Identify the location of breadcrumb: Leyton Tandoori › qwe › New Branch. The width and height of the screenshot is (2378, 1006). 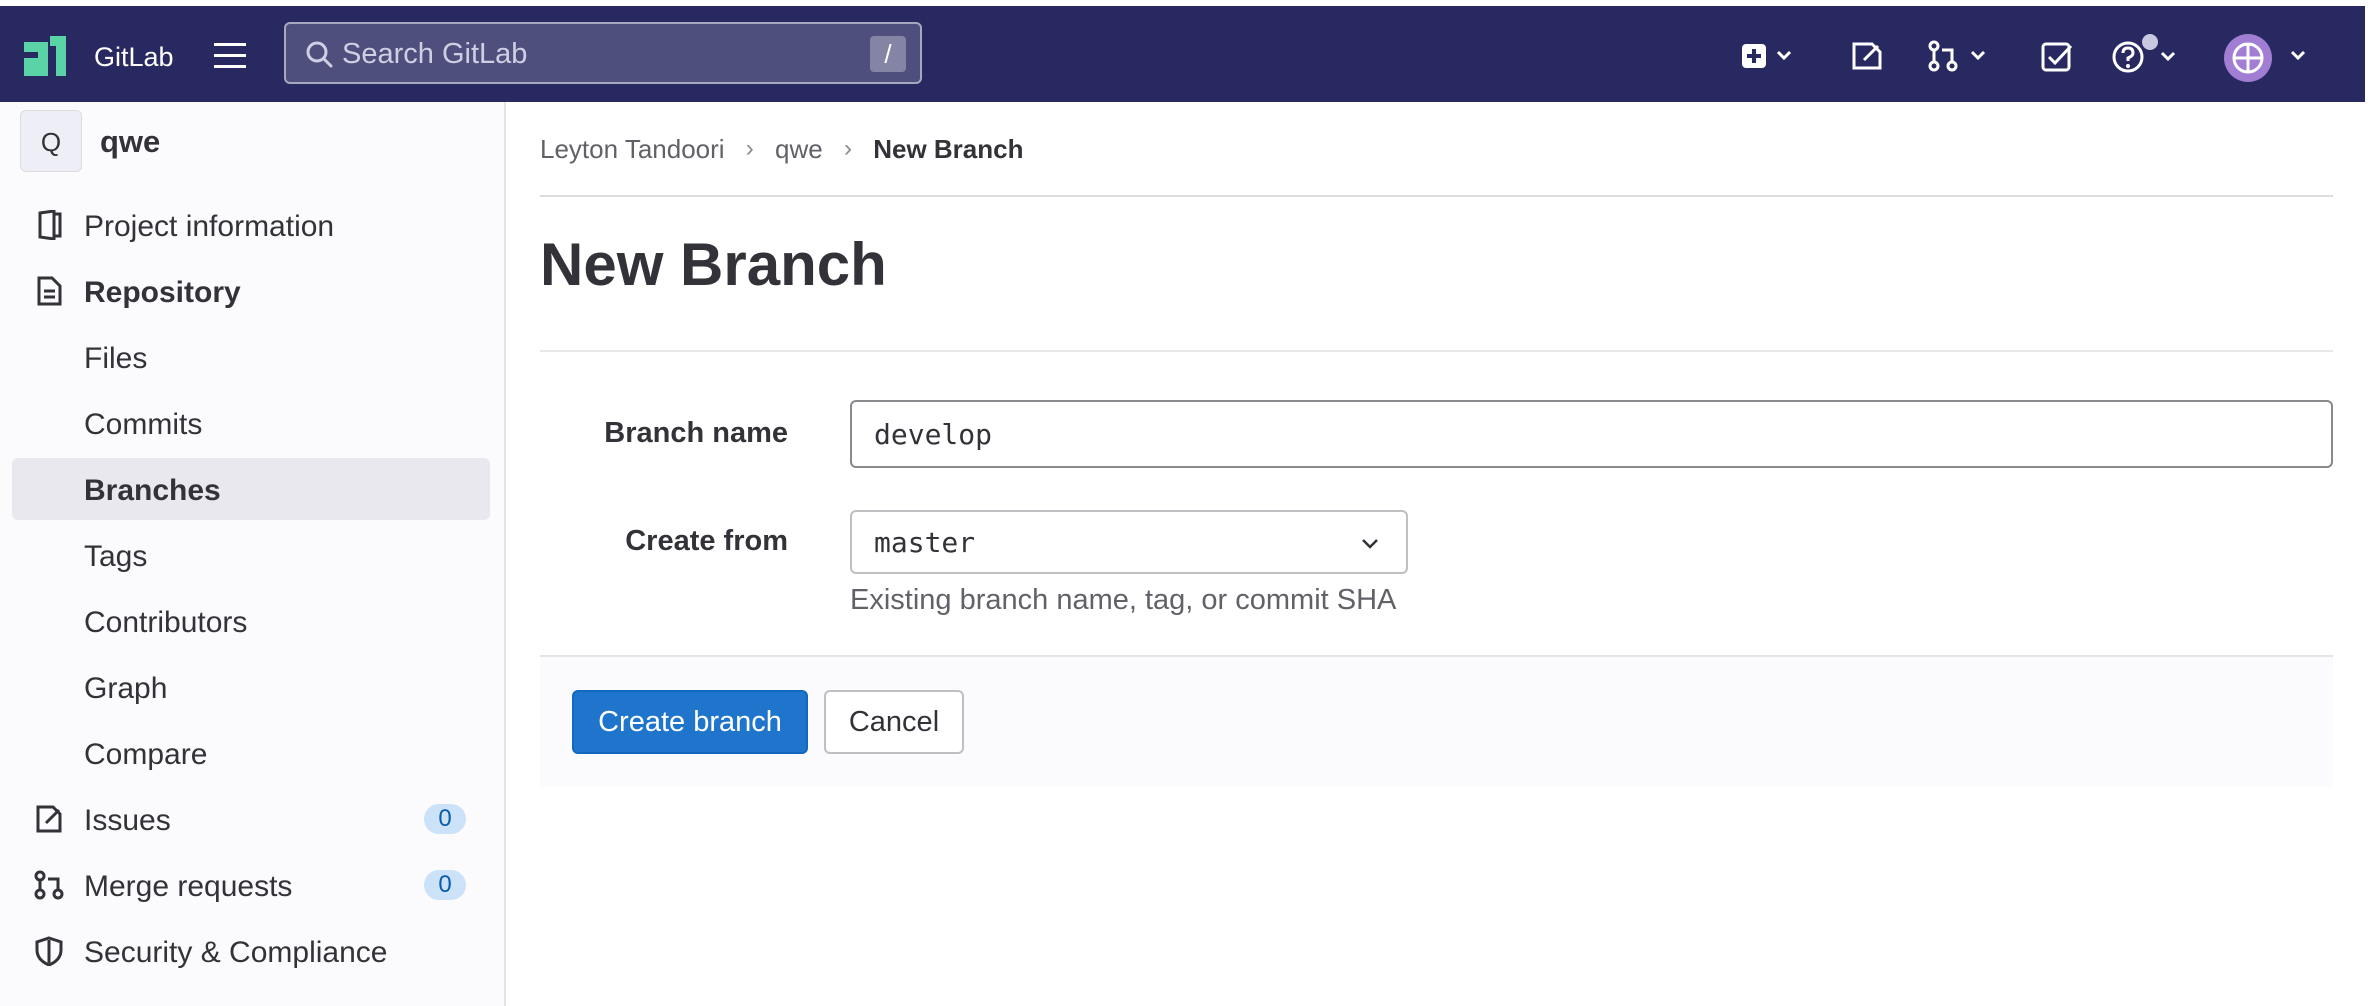
(781, 148).